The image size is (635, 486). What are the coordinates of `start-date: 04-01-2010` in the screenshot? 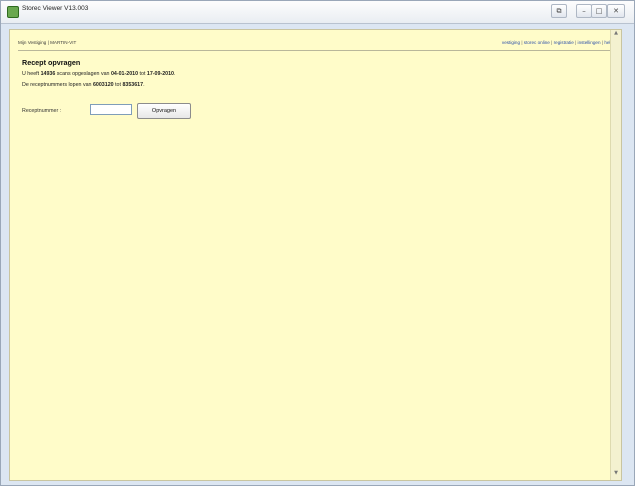 It's located at (124, 74).